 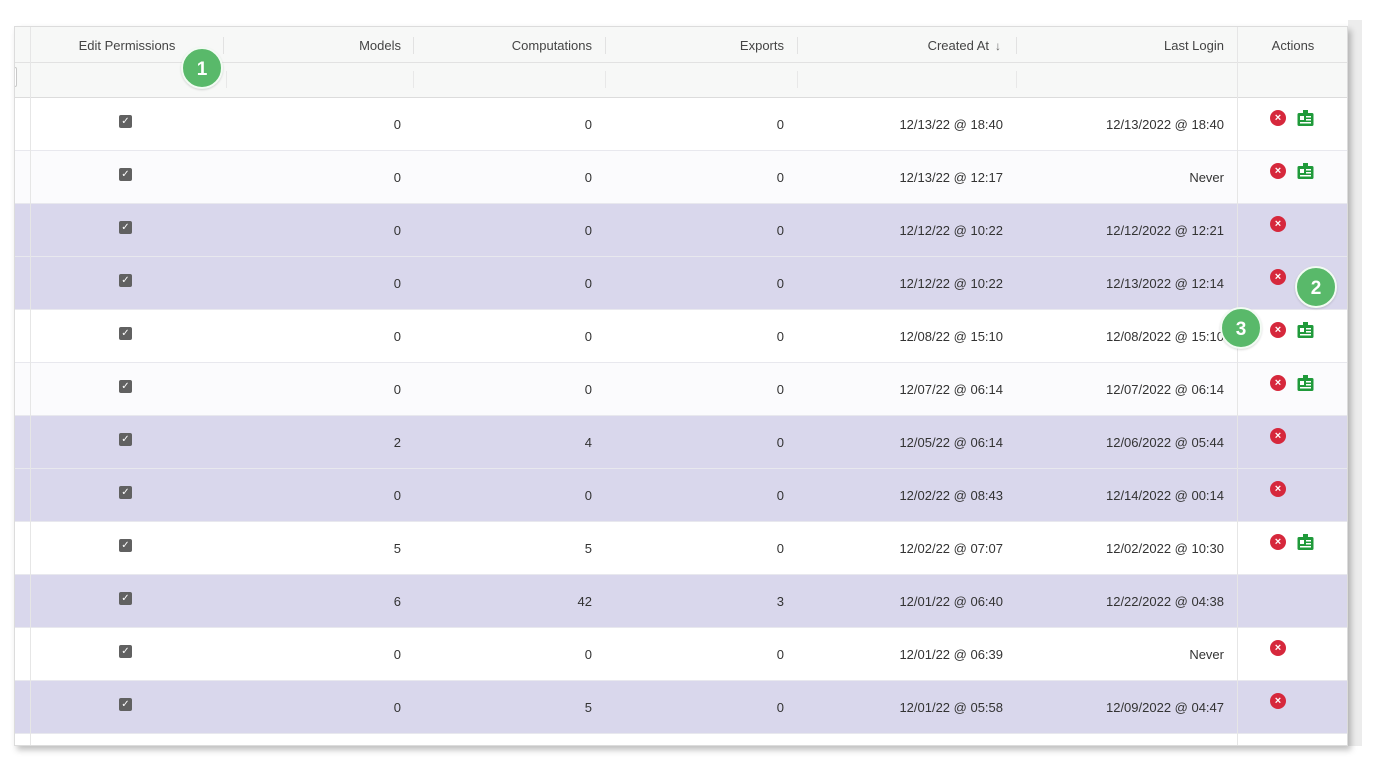 I want to click on table-row: ✓ 6 42 3 12/01/22 @ 06:40 12/22/2022 @ 04:38, so click(x=681, y=601).